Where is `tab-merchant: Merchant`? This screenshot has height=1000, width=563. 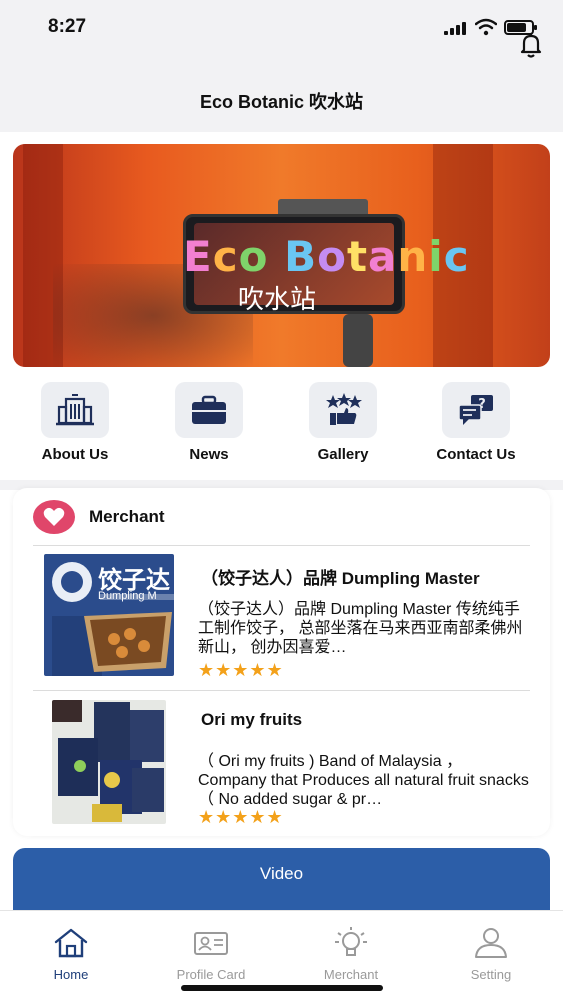 tab-merchant: Merchant is located at coordinates (351, 954).